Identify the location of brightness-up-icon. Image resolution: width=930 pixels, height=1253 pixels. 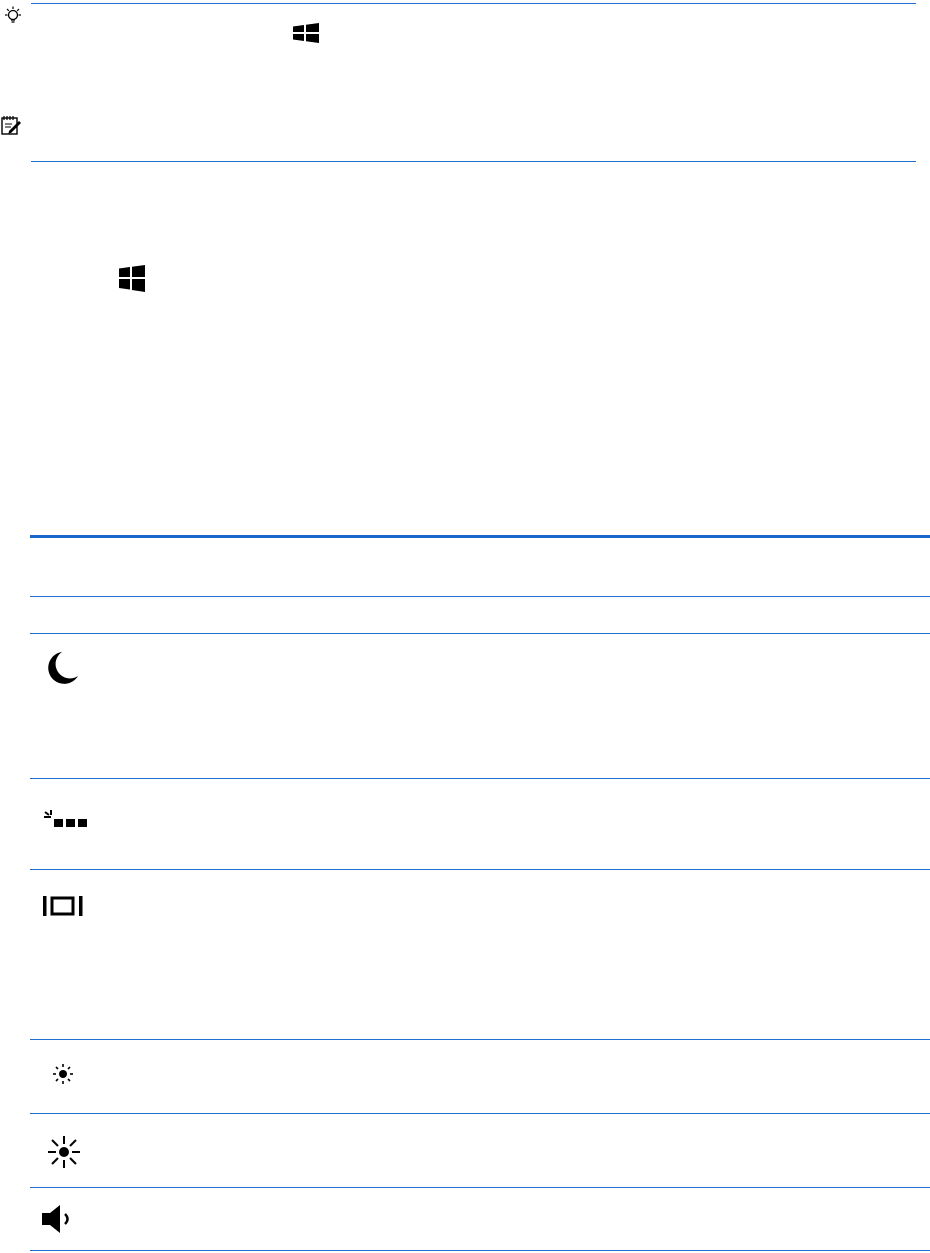
(64, 1152).